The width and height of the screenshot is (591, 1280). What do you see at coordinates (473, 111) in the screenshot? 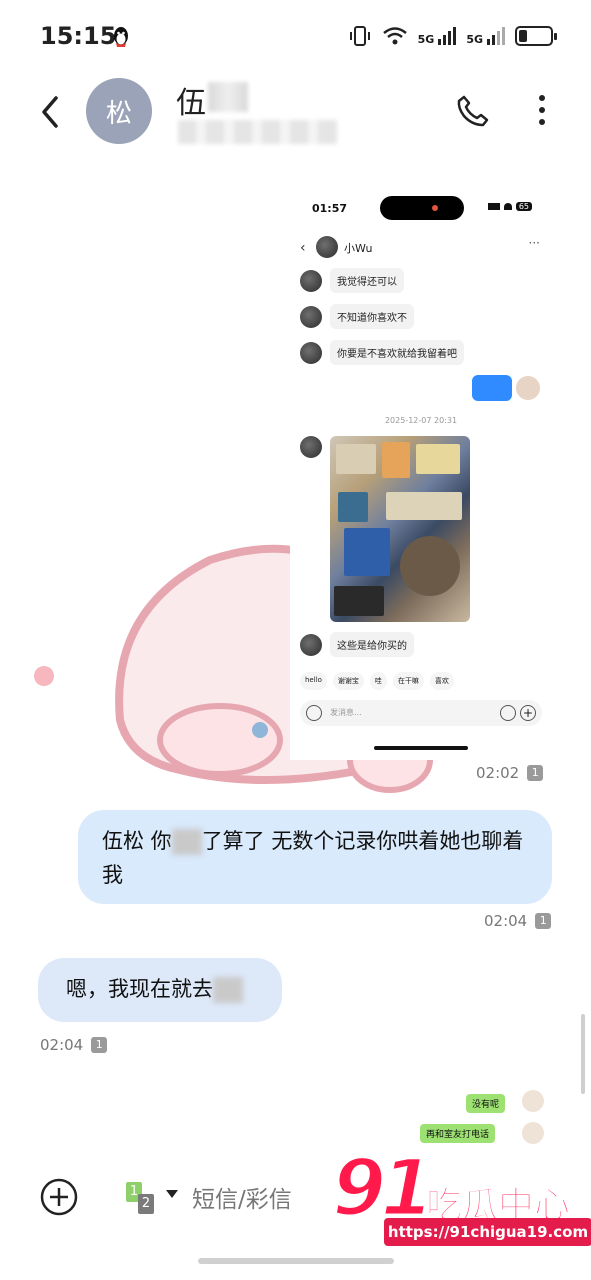
I see `phone-call-icon` at bounding box center [473, 111].